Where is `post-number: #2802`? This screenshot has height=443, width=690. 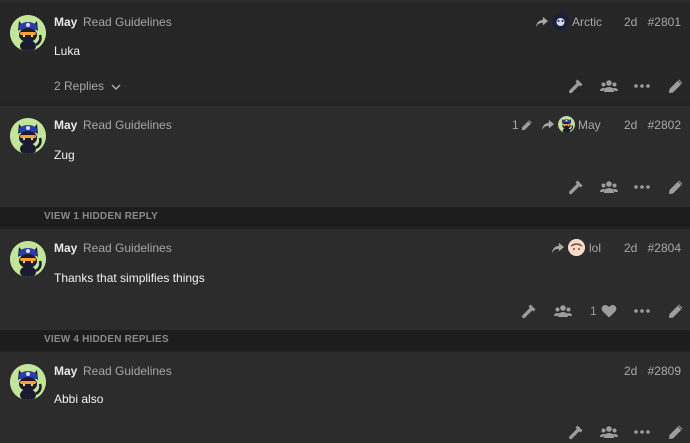 post-number: #2802 is located at coordinates (664, 125).